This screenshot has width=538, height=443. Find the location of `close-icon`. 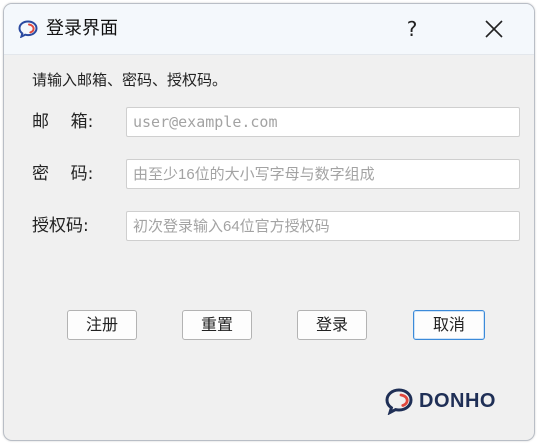

close-icon is located at coordinates (494, 35).